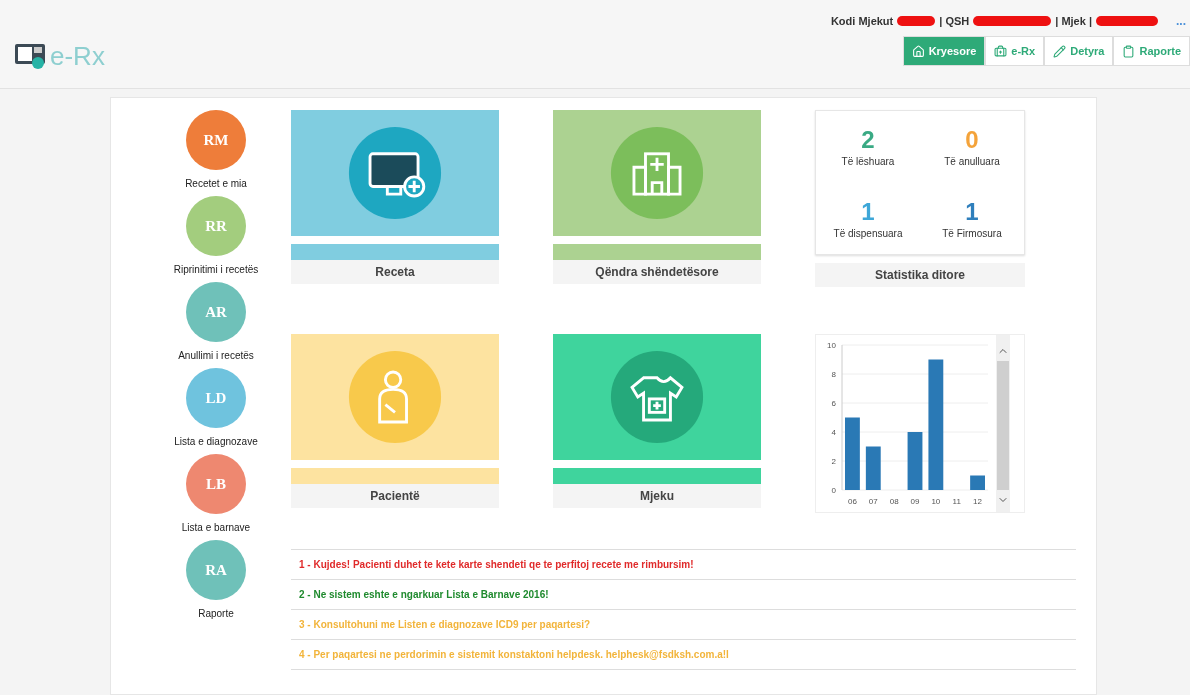 This screenshot has height=695, width=1190. I want to click on axis-label: 0, so click(833, 490).